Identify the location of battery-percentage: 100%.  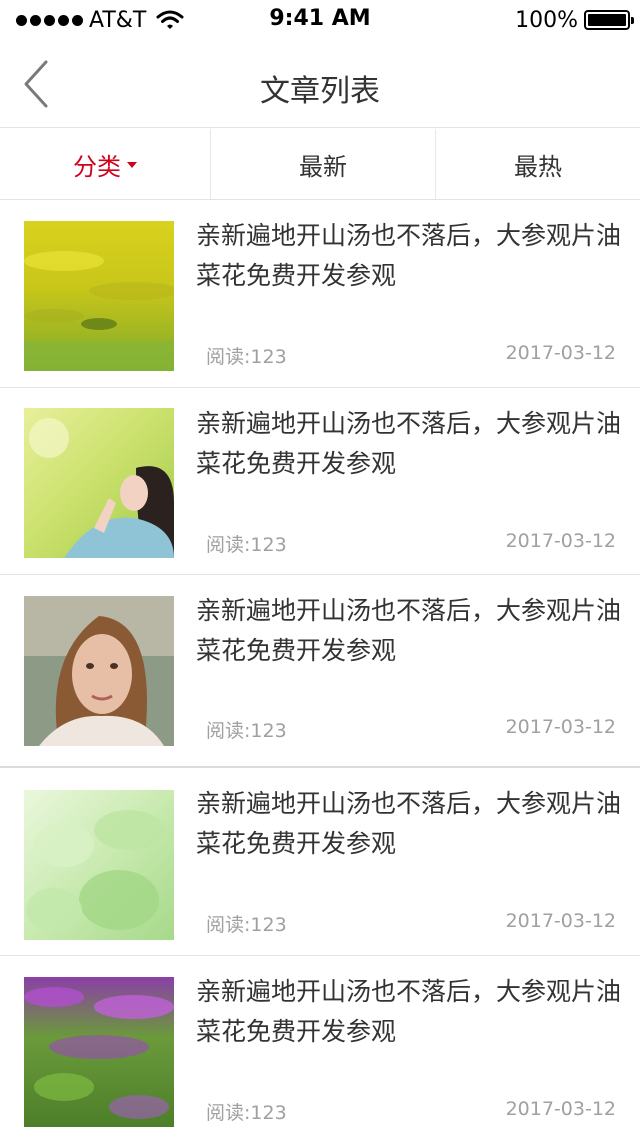
(546, 20).